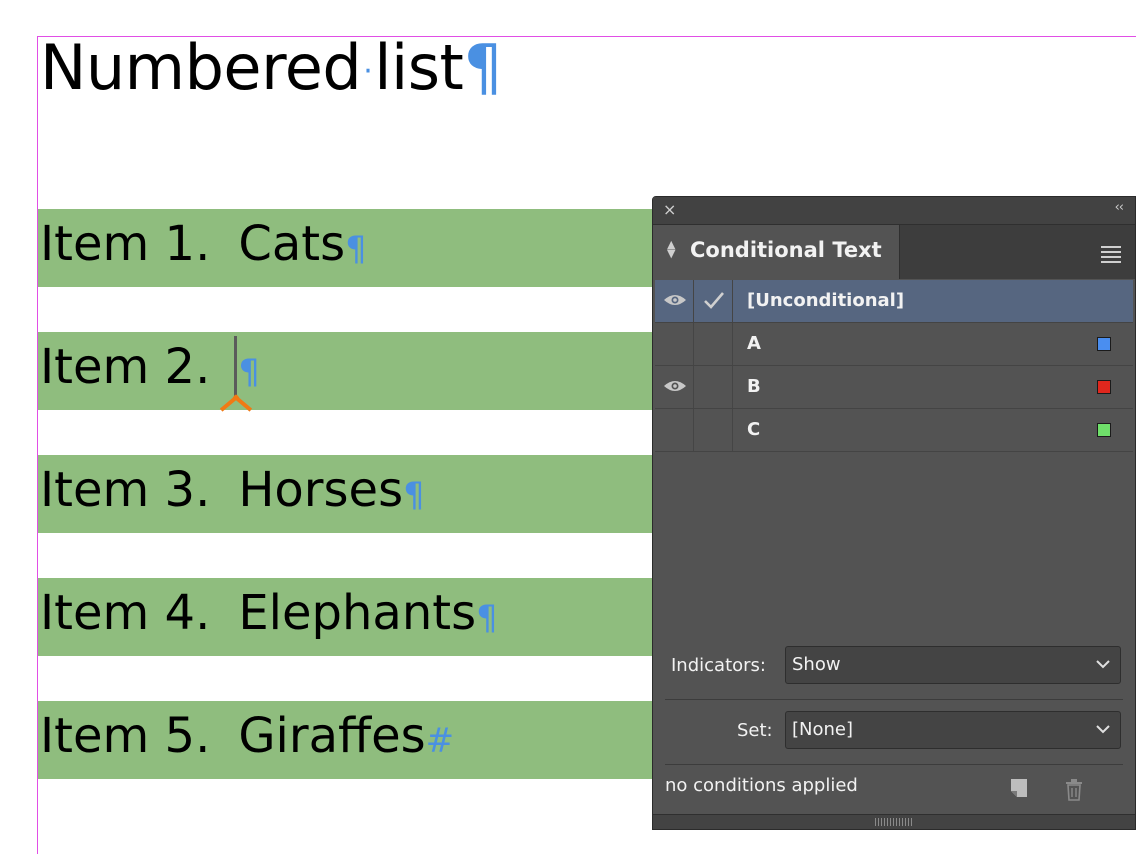 The height and width of the screenshot is (854, 1136). I want to click on item-number: Item 5., so click(125, 736).